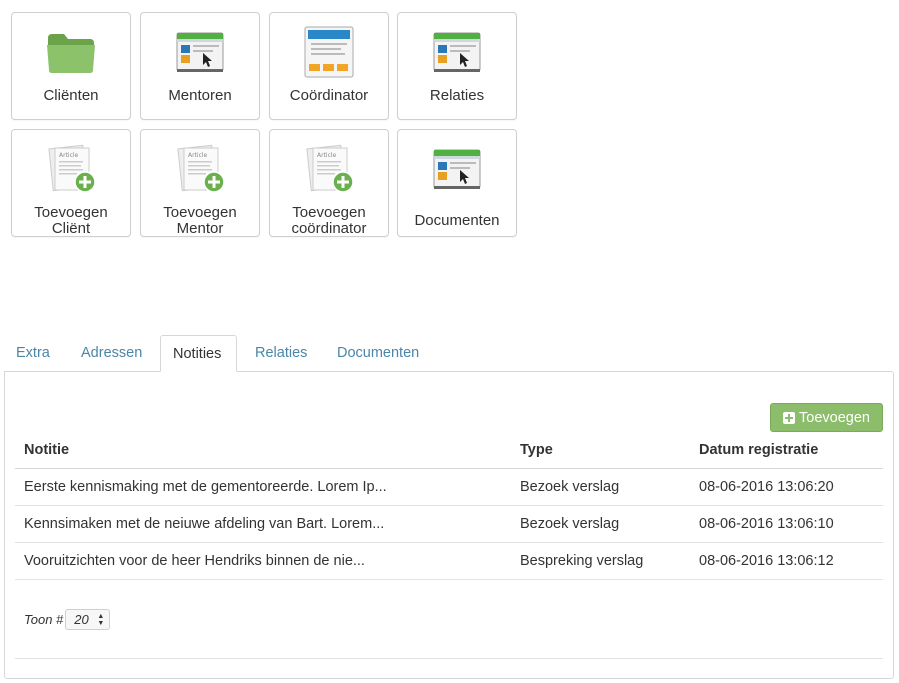 The height and width of the screenshot is (683, 899). Describe the element at coordinates (786, 450) in the screenshot. I see `column-header-datum: Datum registratie` at that location.